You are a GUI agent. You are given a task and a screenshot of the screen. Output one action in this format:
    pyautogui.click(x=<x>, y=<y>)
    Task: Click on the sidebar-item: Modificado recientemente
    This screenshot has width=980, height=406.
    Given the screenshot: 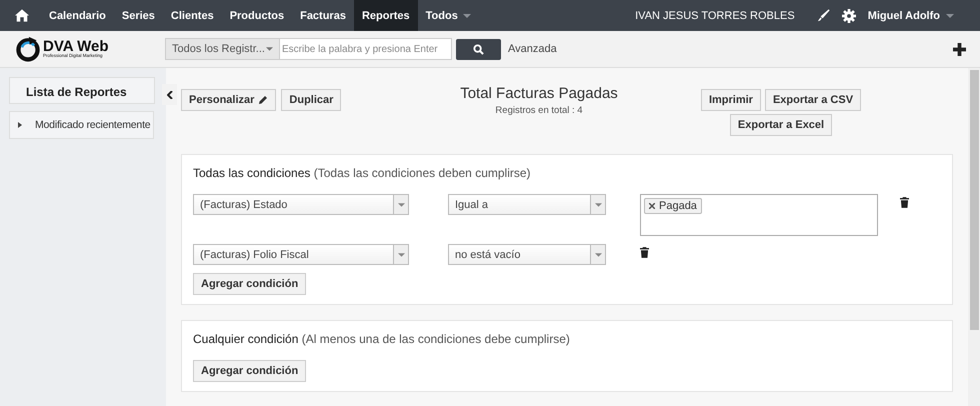 What is the action you would take?
    pyautogui.click(x=81, y=125)
    